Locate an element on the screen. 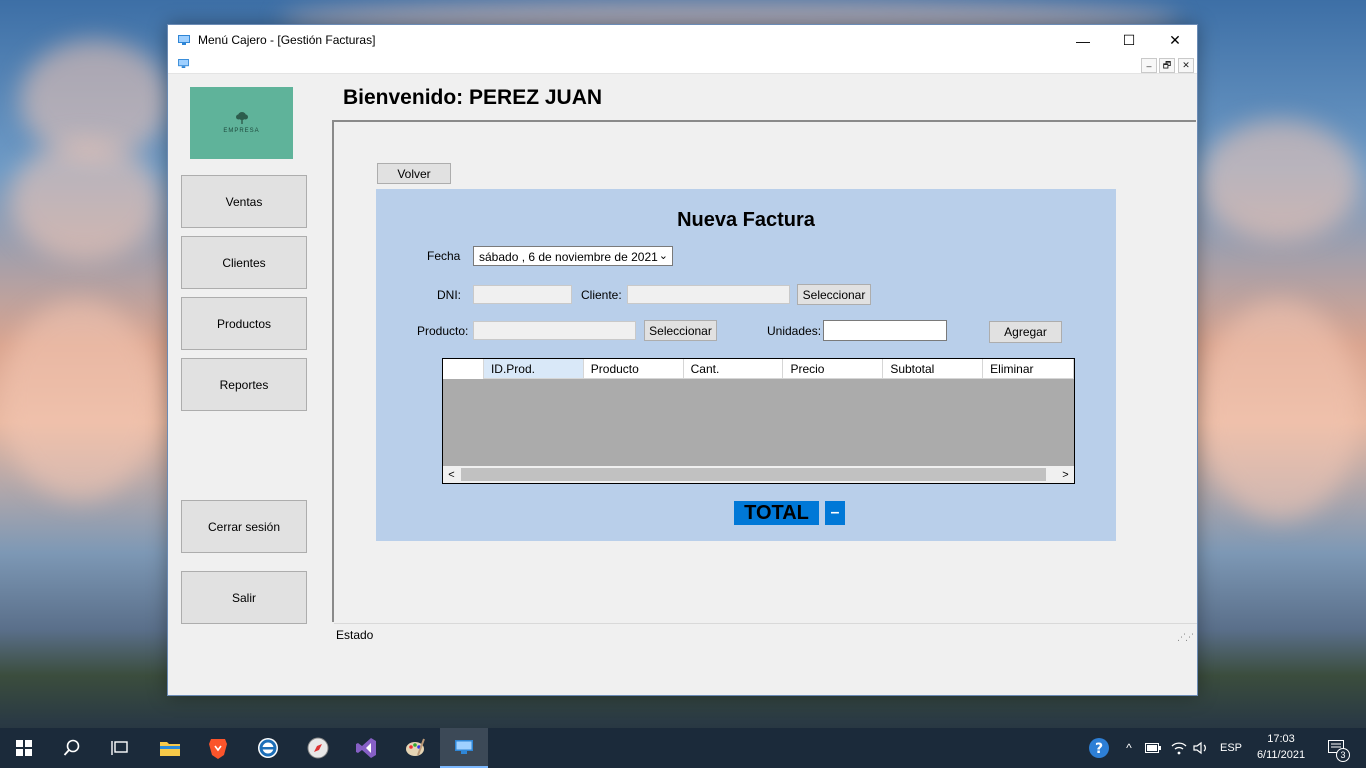  fecha-label: Fecha is located at coordinates (444, 256).